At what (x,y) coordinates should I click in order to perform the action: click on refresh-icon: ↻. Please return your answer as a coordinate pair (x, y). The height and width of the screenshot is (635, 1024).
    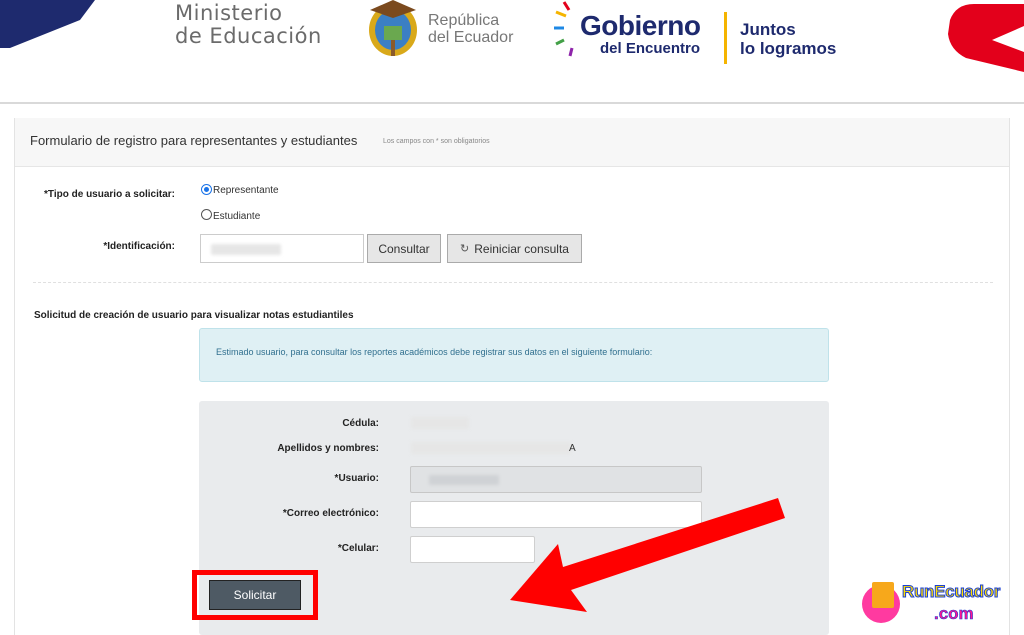
    Looking at the image, I should click on (465, 249).